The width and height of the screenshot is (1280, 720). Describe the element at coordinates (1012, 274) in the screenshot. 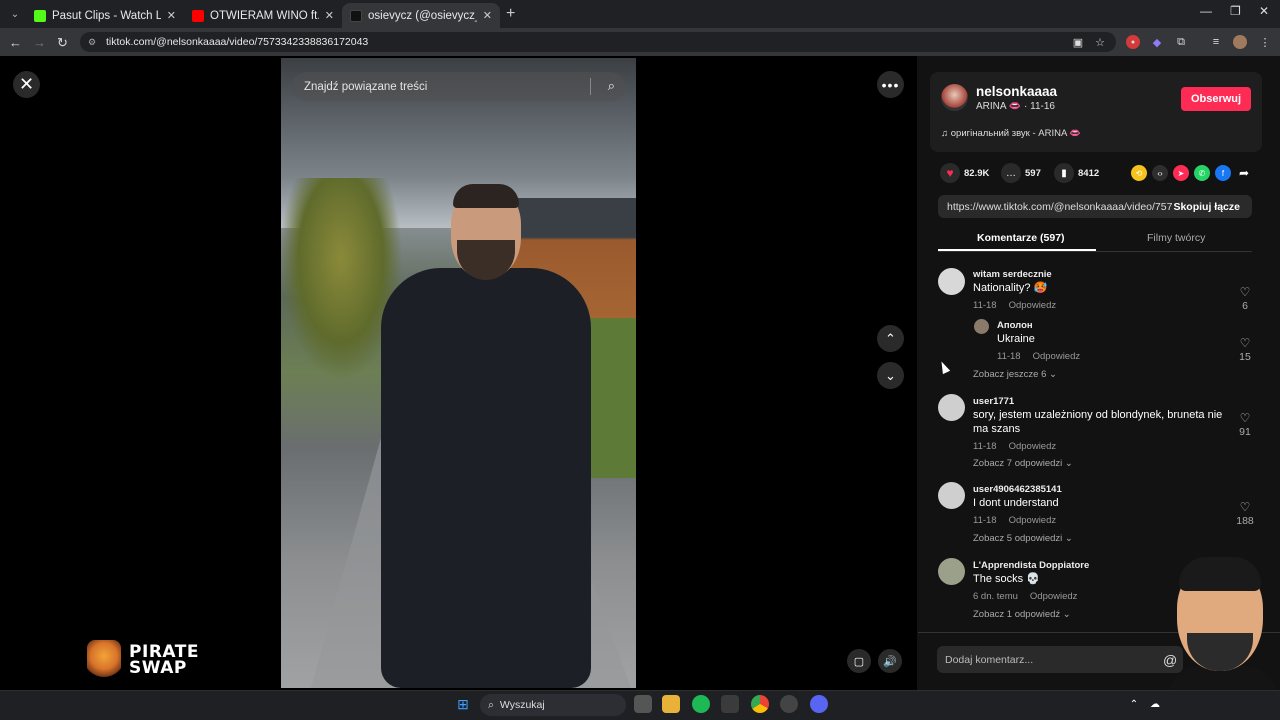

I see `comment-username: witam serdecznie` at that location.